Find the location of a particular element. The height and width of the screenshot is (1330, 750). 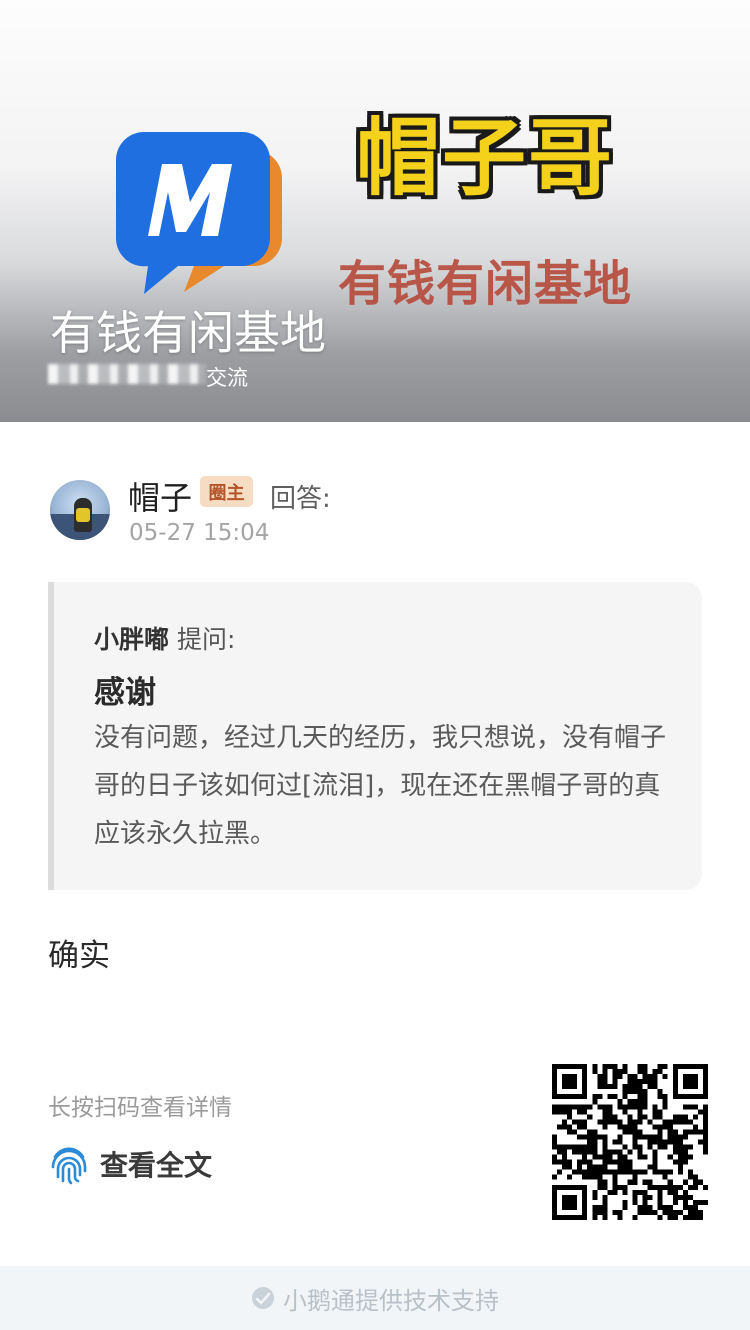

asker-suffix: 提问: is located at coordinates (206, 639).